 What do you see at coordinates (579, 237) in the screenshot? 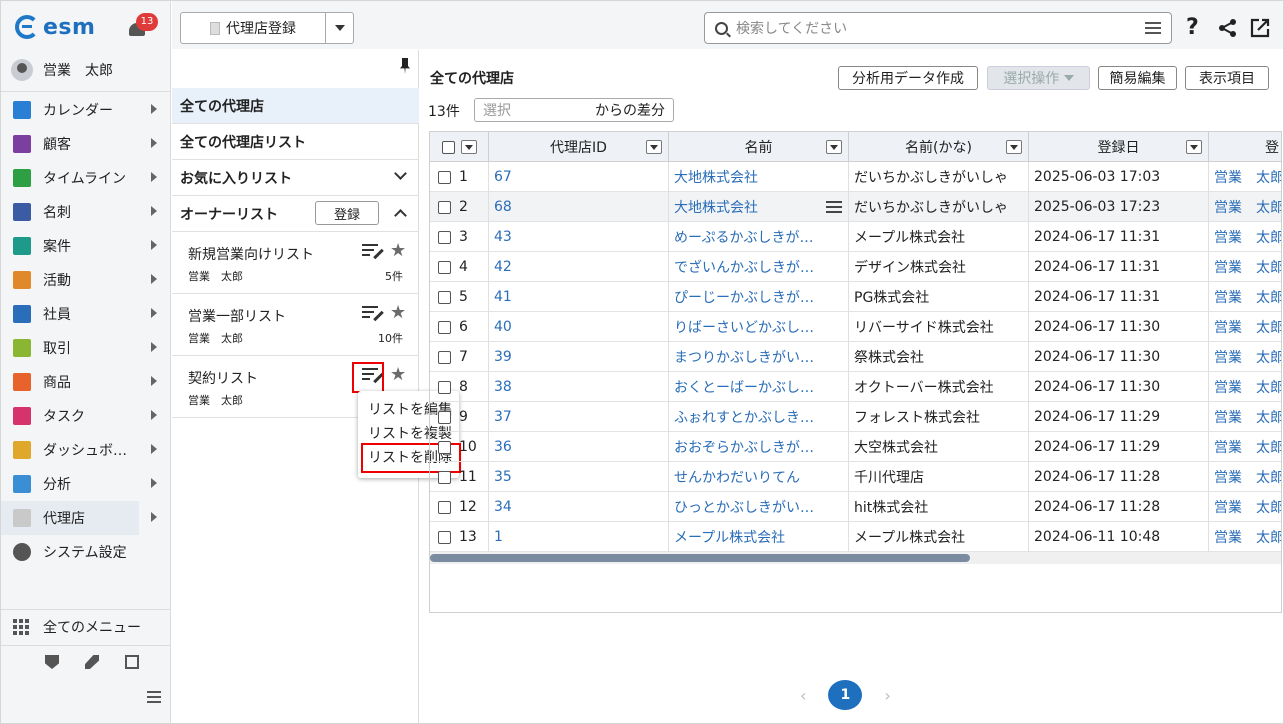
I see `agency-id-link: 43` at bounding box center [579, 237].